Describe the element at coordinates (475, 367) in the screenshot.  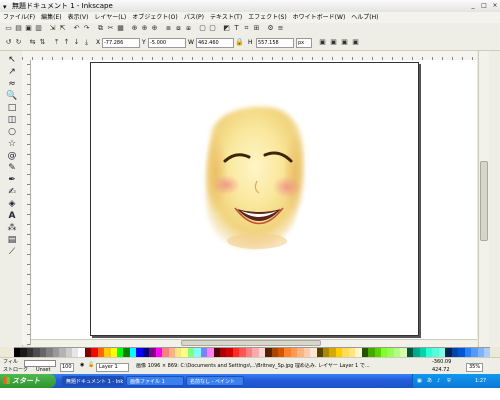
I see `zoom-input: 35%` at that location.